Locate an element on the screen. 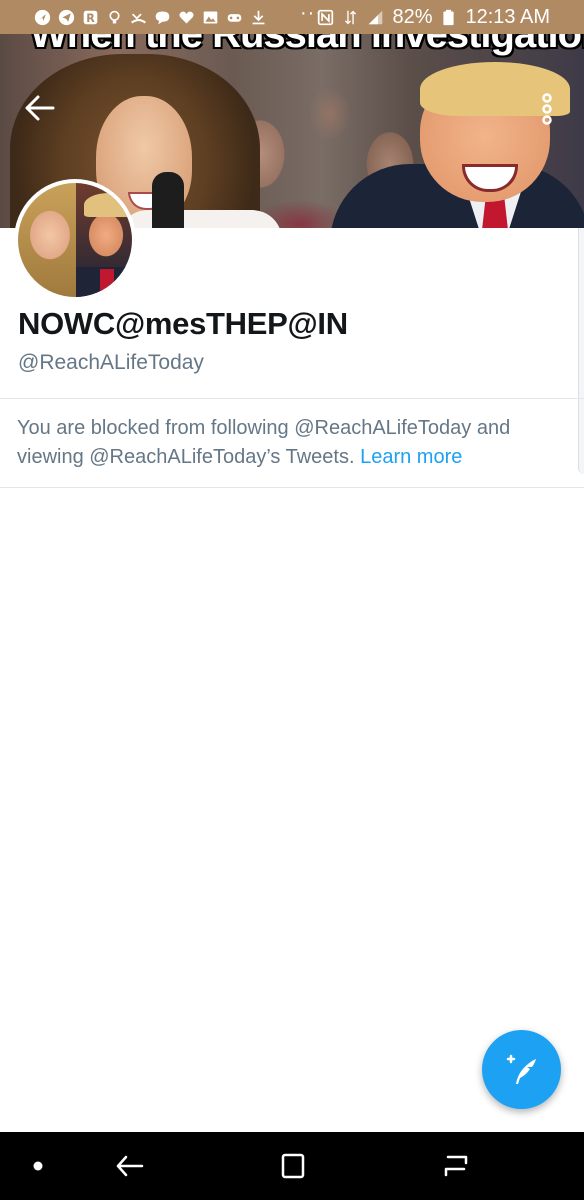 This screenshot has height=1200, width=584. avatar-hair is located at coordinates (108, 205).